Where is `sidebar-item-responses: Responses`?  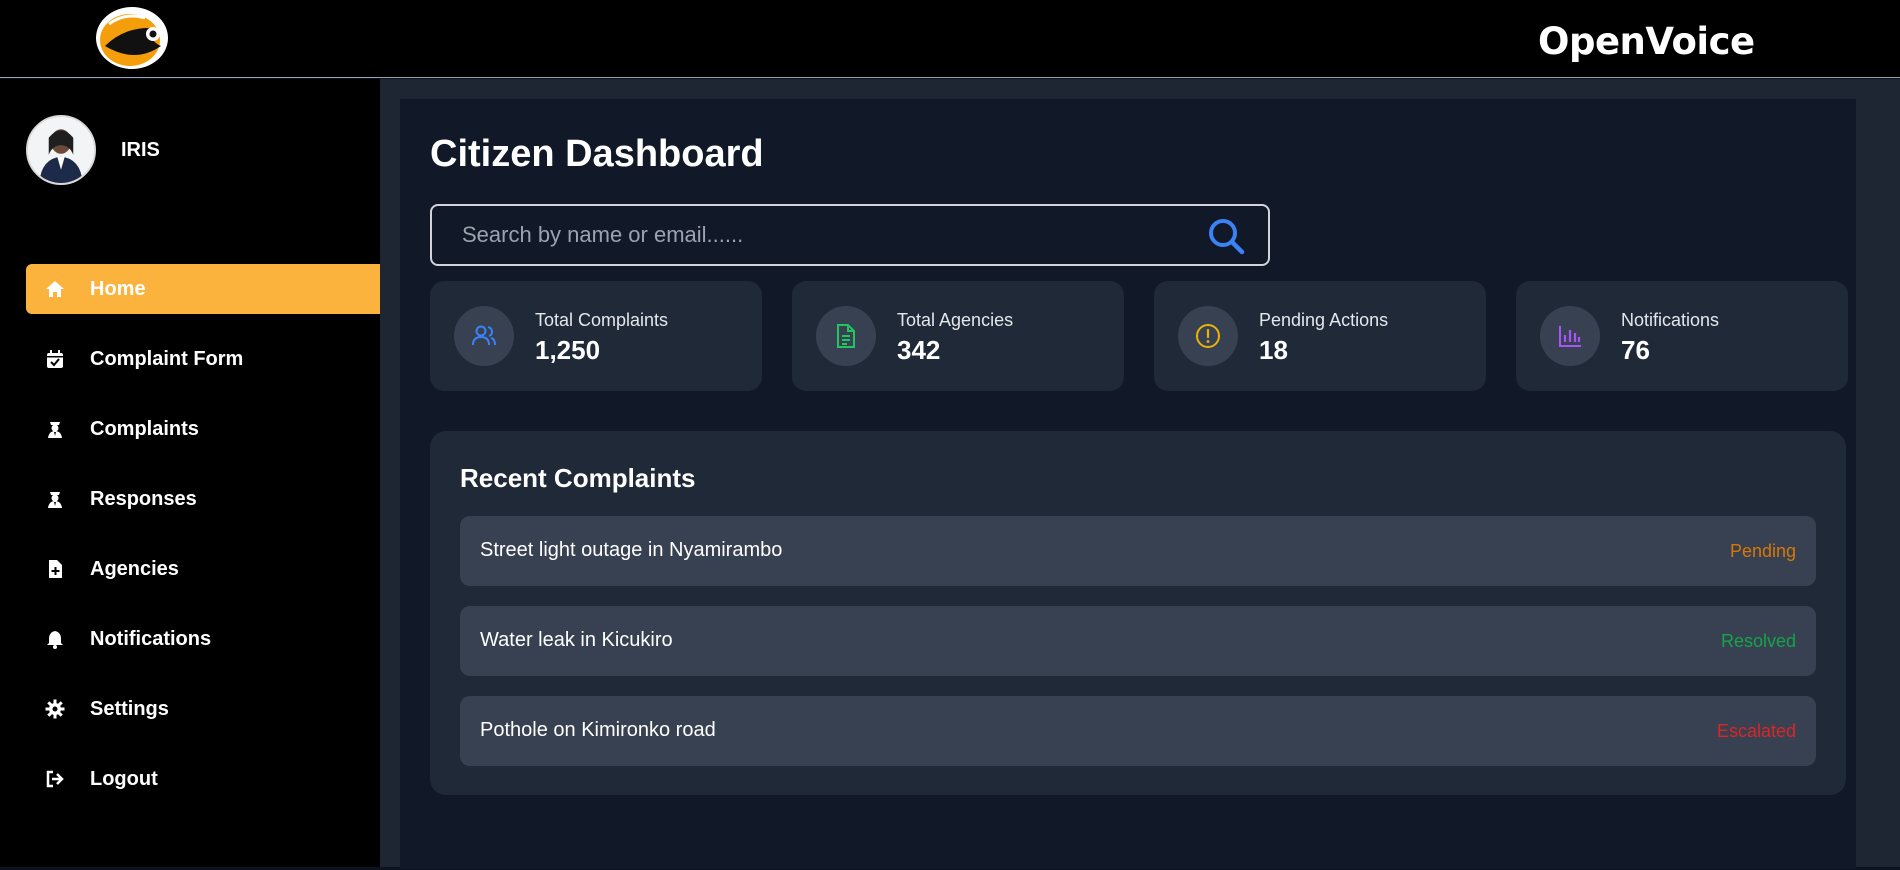 sidebar-item-responses: Responses is located at coordinates (203, 499).